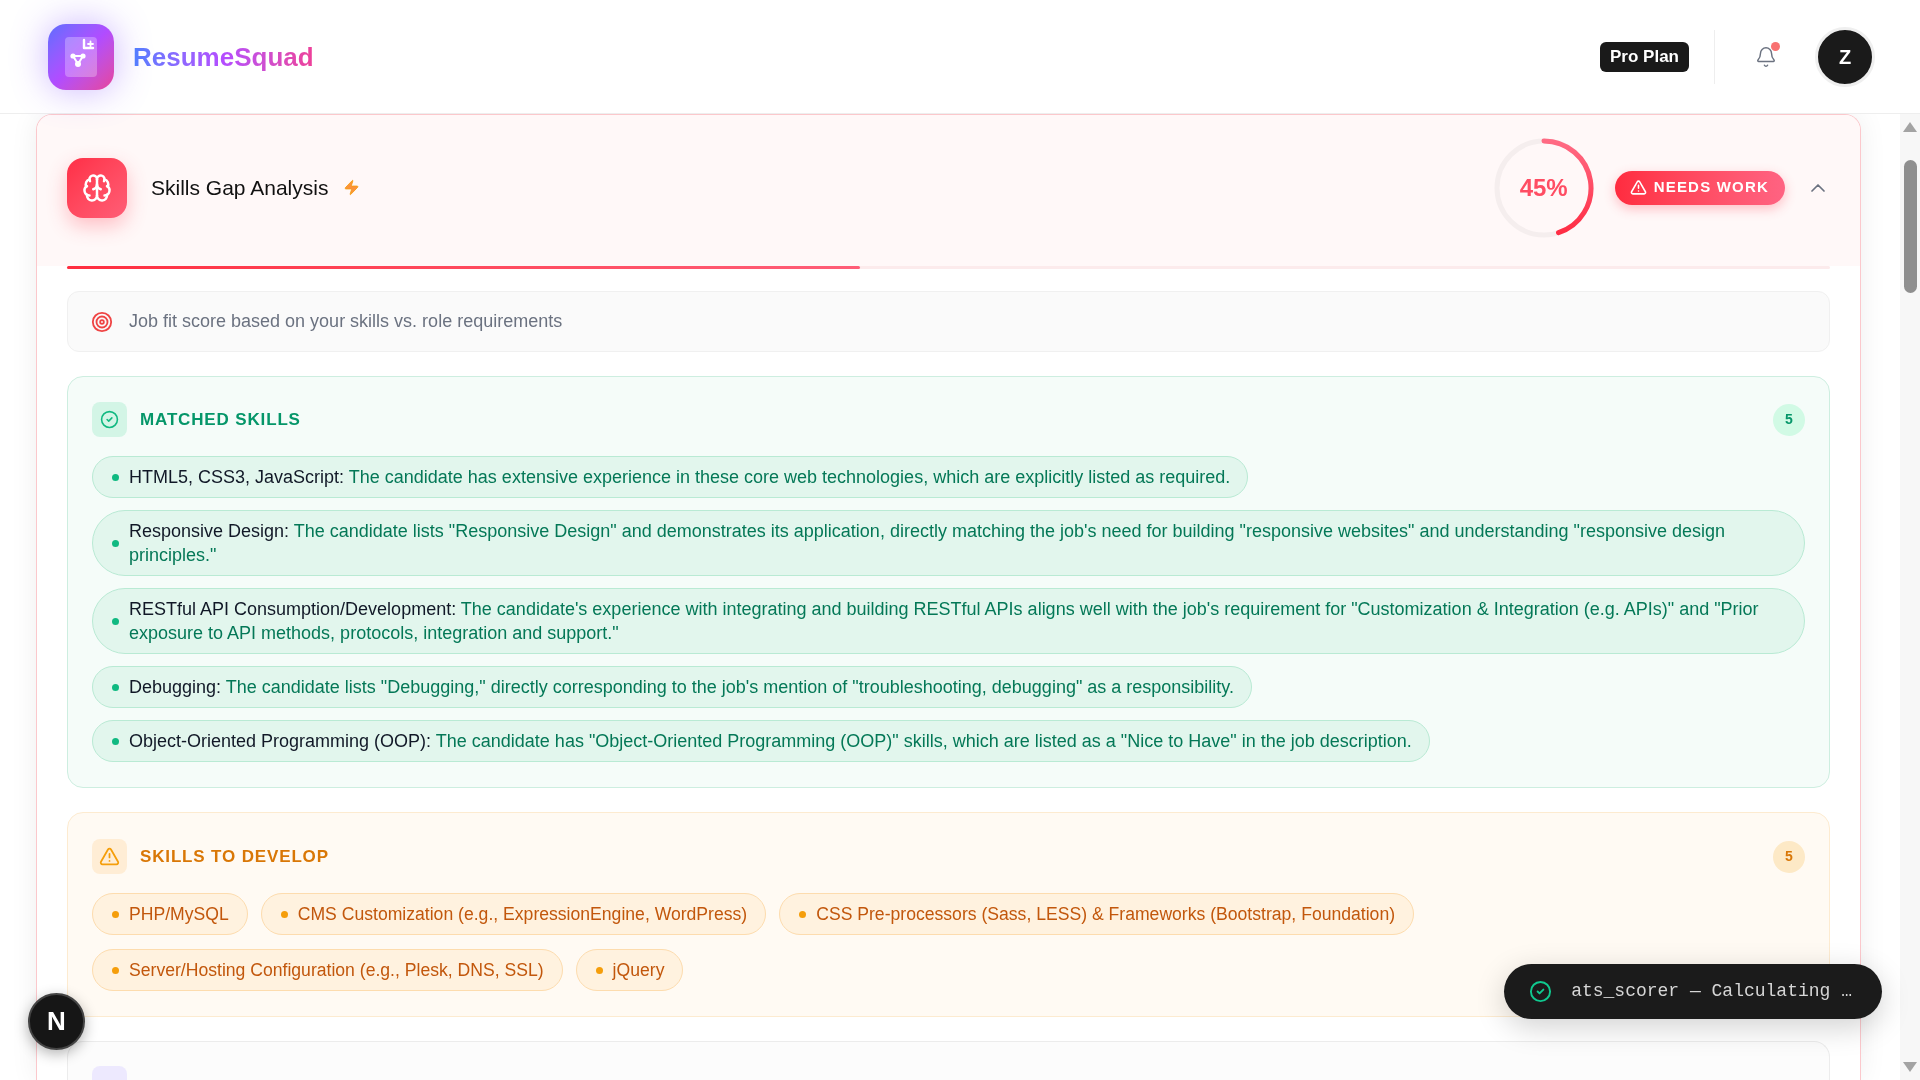  What do you see at coordinates (97, 187) in the screenshot?
I see `brain-icon` at bounding box center [97, 187].